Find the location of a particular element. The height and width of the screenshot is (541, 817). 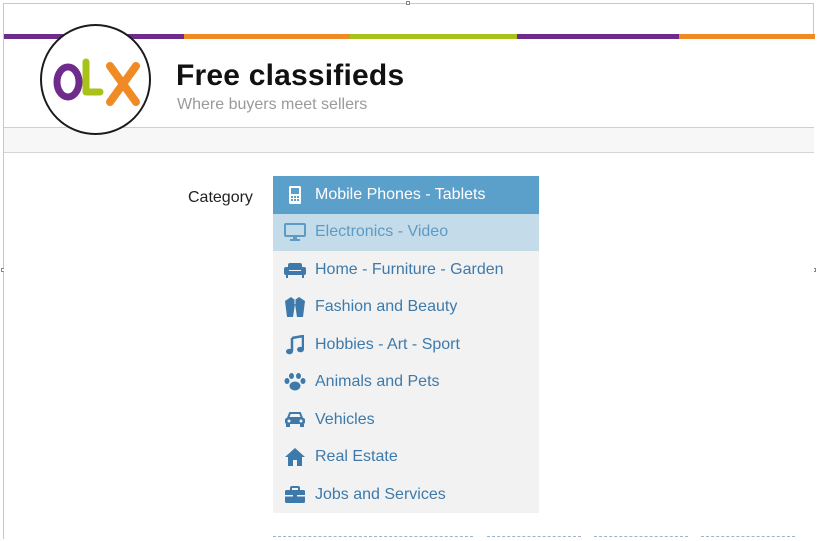

olx-logo-mark is located at coordinates (96, 82).